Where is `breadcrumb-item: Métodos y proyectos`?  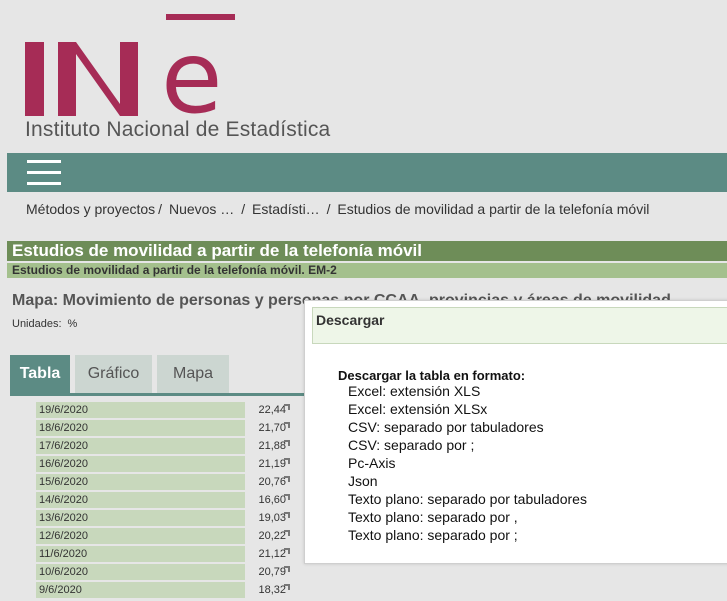
breadcrumb-item: Métodos y proyectos is located at coordinates (90, 209).